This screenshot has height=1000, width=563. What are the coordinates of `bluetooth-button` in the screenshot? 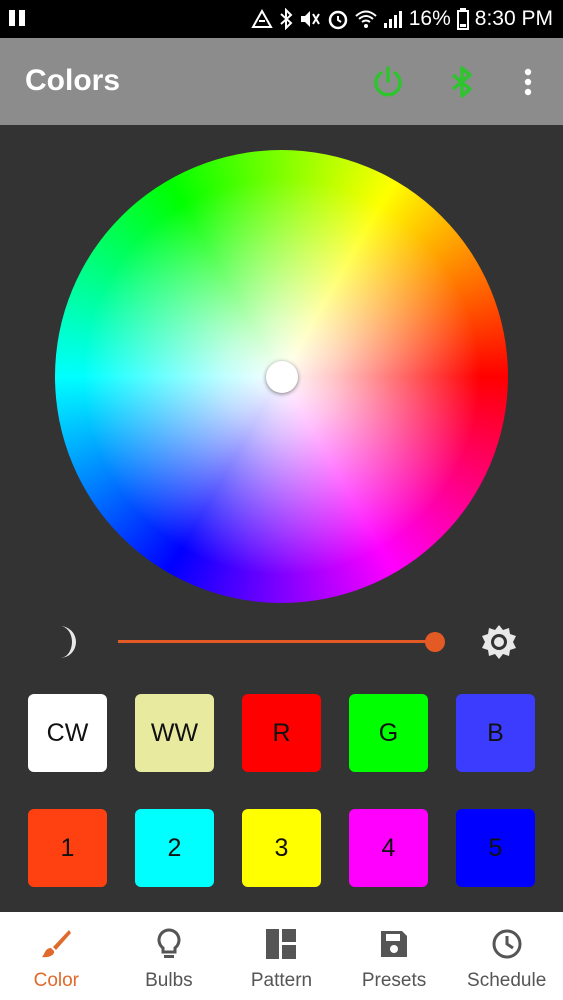 It's located at (462, 82).